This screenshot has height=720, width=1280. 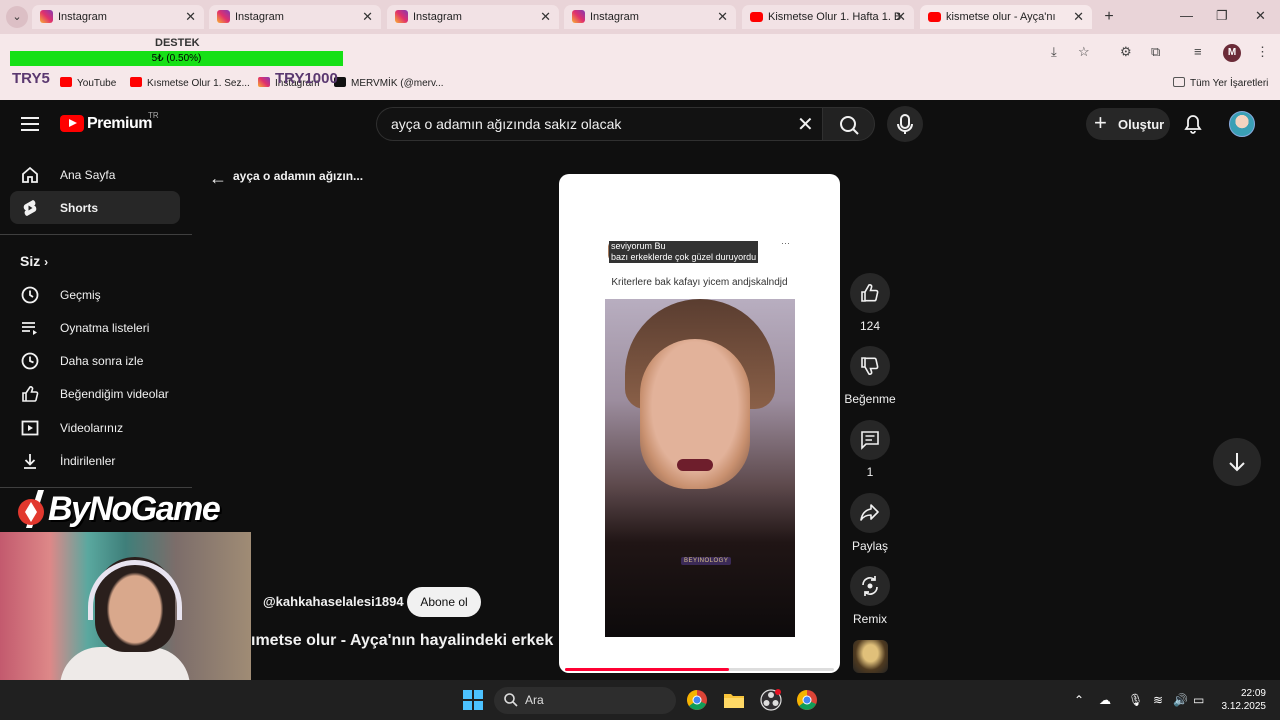 What do you see at coordinates (95, 360) in the screenshot?
I see `sidebar-item-watch-later: Daha sonra izle` at bounding box center [95, 360].